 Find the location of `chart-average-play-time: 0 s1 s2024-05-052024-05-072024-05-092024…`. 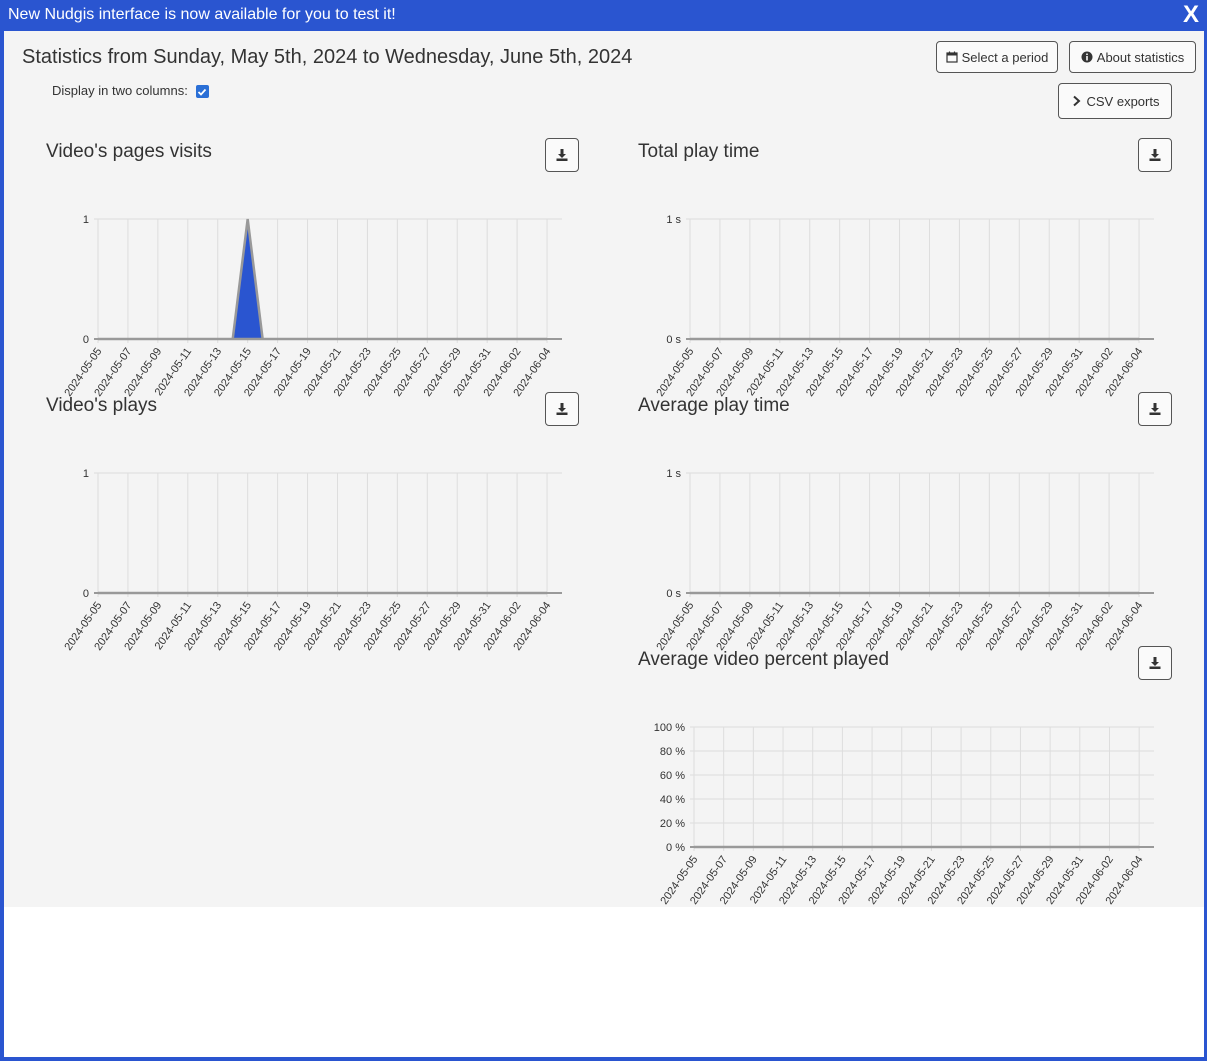

chart-average-play-time: 0 s1 s2024-05-052024-05-072024-05-092024… is located at coordinates (904, 560).